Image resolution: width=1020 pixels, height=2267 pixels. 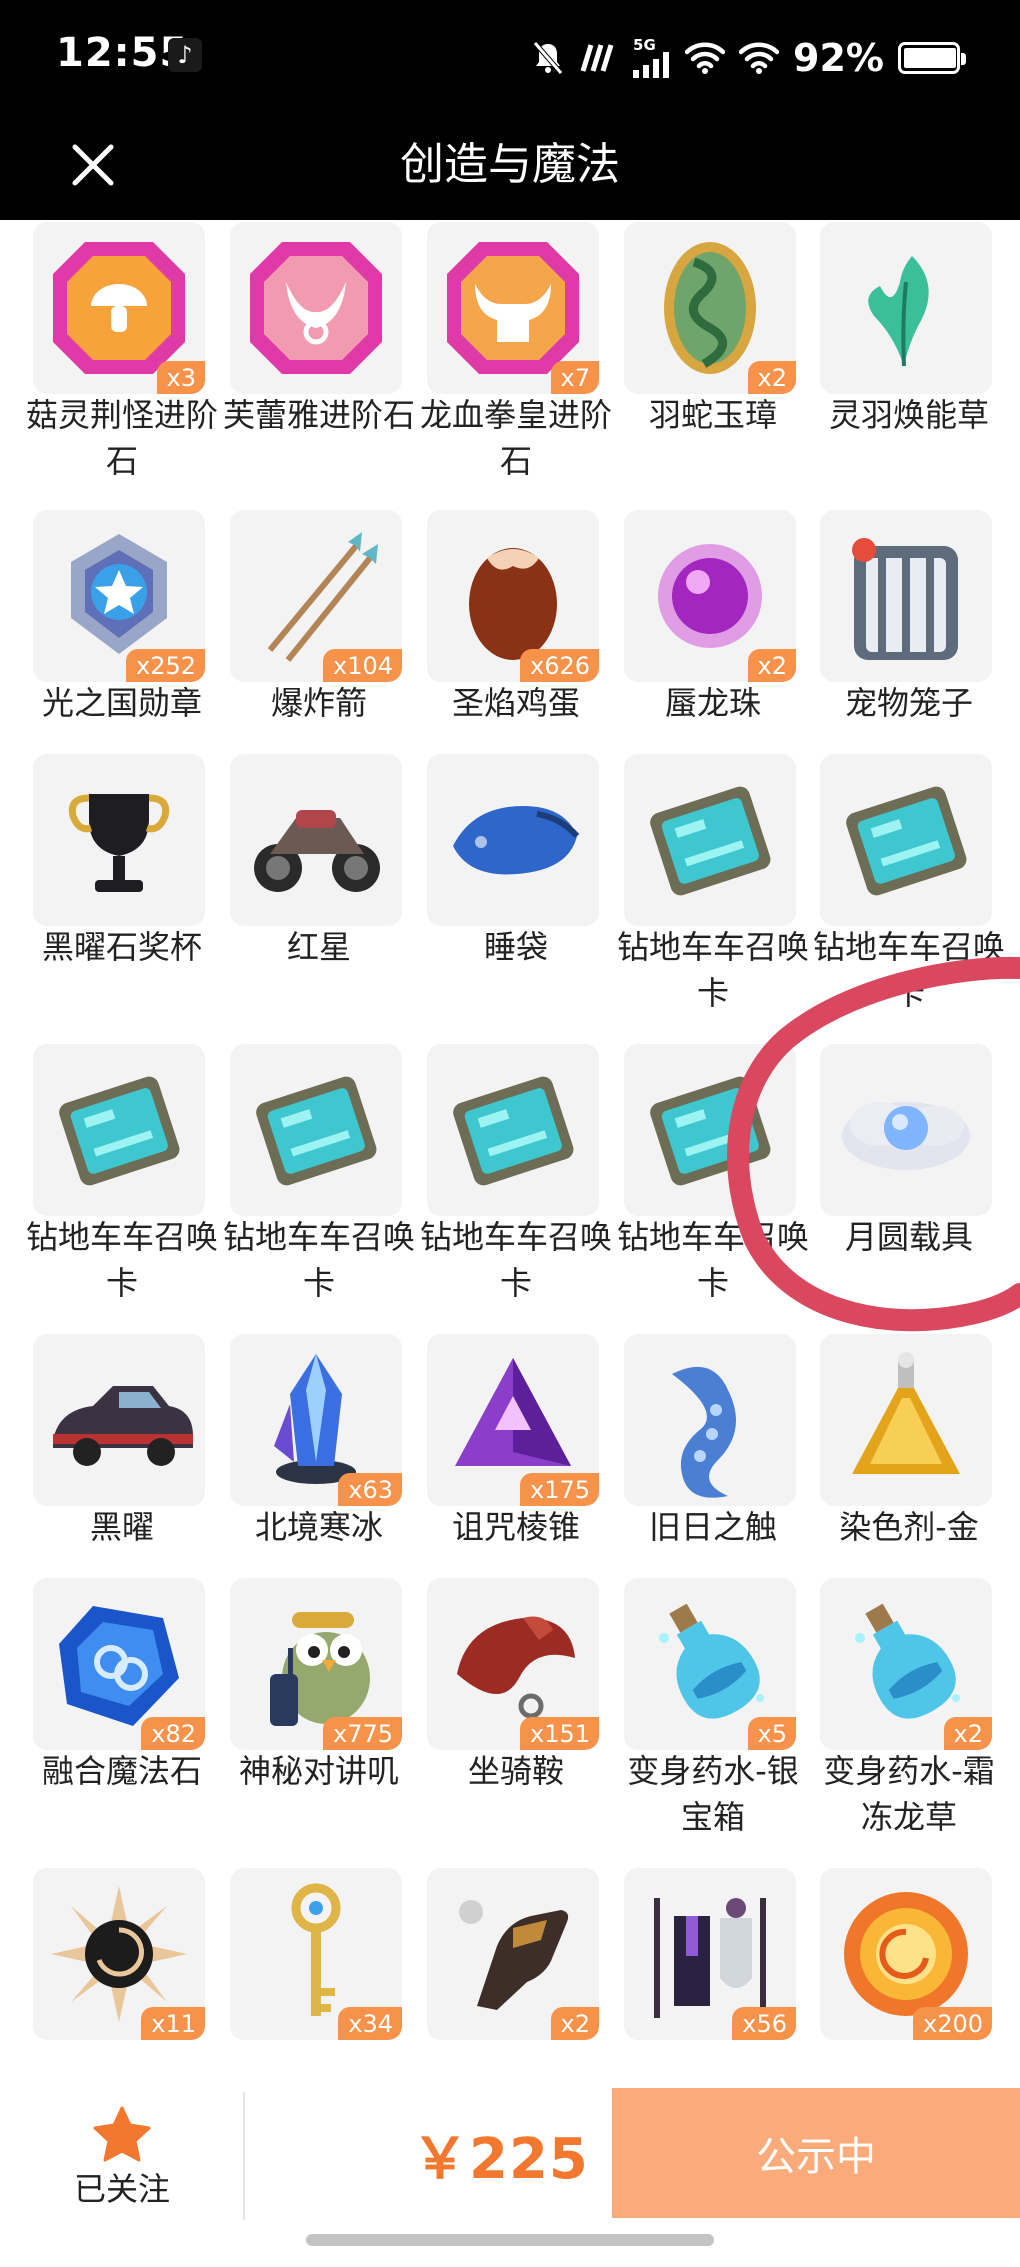 I want to click on item-name: 神秘对讲叽, so click(x=318, y=1771).